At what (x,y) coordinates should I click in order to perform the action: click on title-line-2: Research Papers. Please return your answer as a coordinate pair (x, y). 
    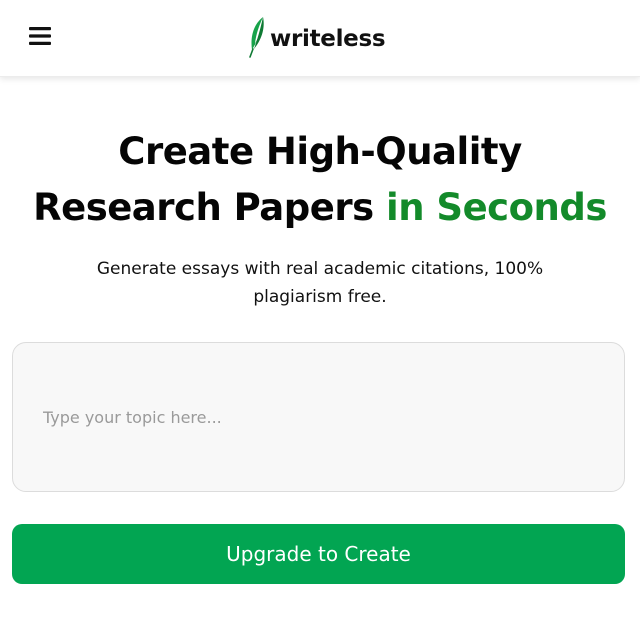
    Looking at the image, I should click on (203, 207).